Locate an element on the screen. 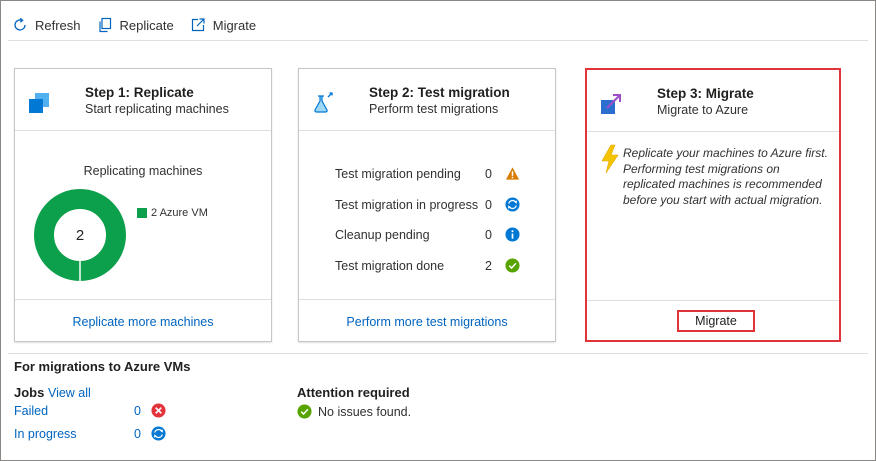 This screenshot has height=461, width=876. jobs-view-all-link: View all is located at coordinates (69, 393).